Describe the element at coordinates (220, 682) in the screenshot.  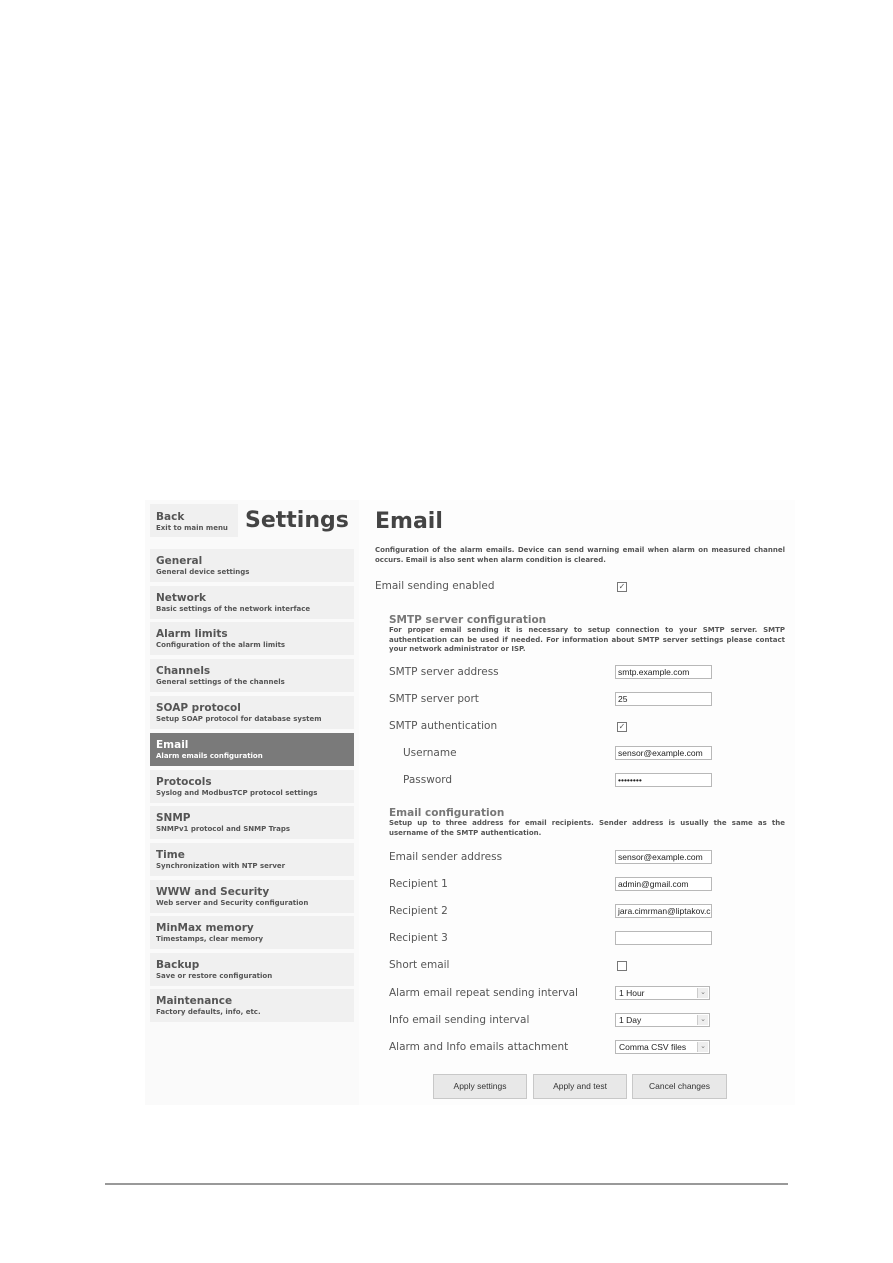
I see `nav-subtitle: General settings of the channels` at that location.